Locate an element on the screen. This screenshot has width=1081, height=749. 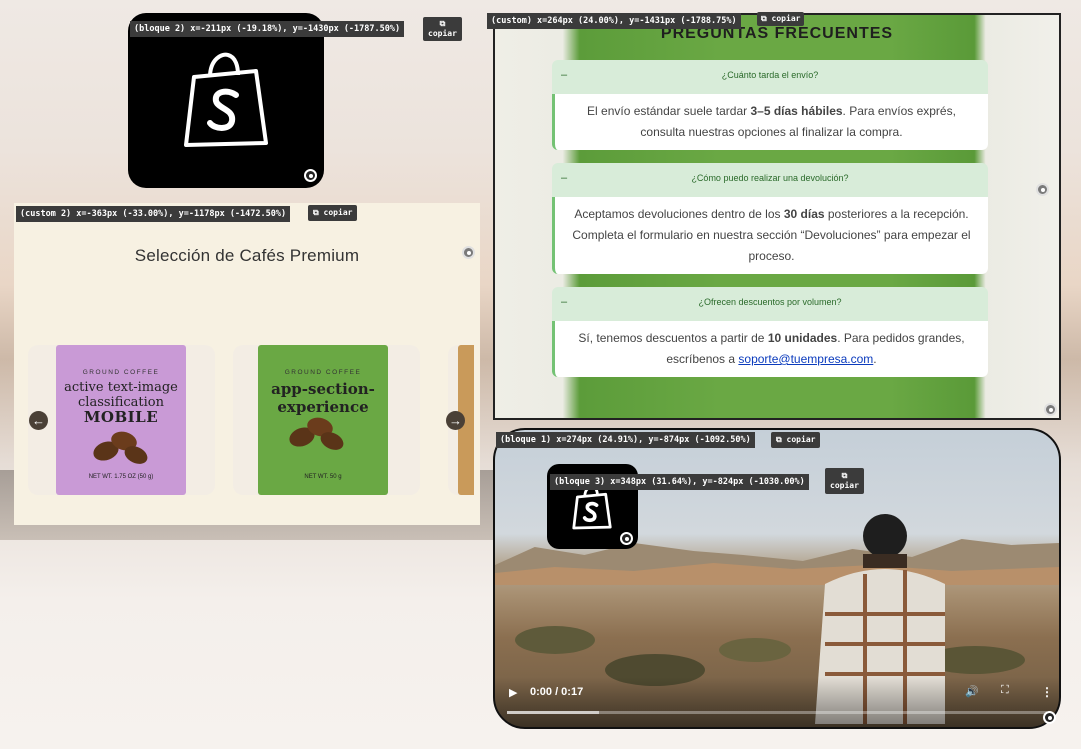
carousel-next-button: → is located at coordinates (455, 420).